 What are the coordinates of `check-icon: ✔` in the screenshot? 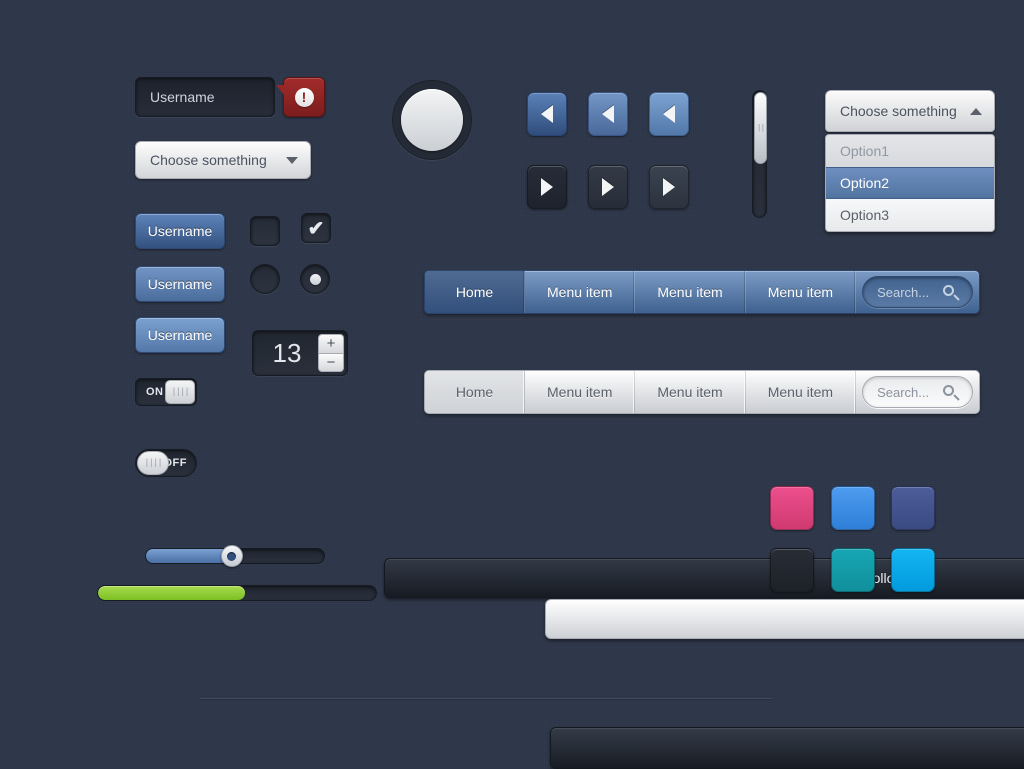 It's located at (316, 228).